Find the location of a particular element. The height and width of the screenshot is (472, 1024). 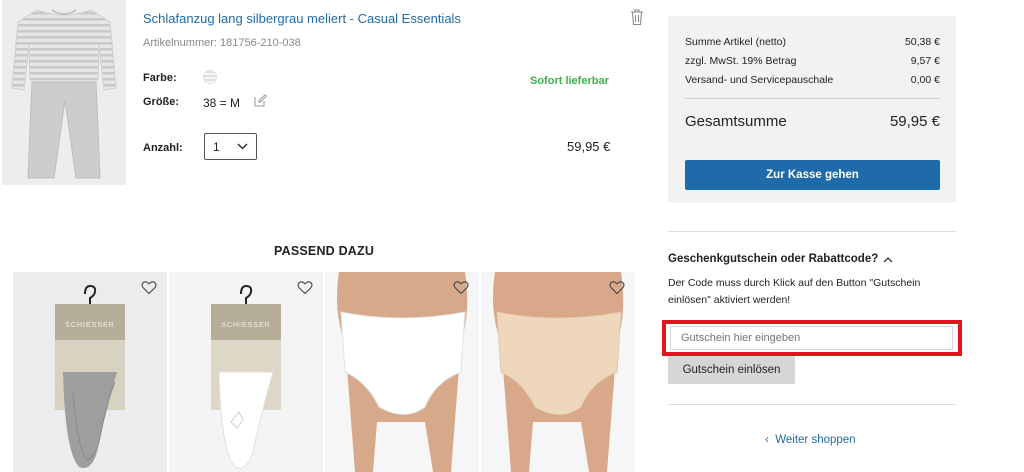

redeem-voucher-button: Gutschein einlösen is located at coordinates (731, 370).